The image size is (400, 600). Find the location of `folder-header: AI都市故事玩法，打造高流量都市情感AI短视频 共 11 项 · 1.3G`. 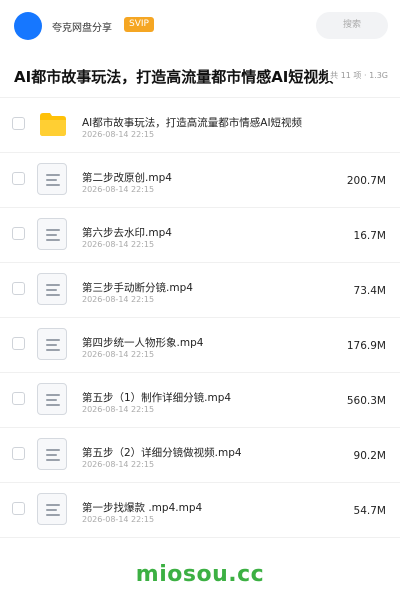

folder-header: AI都市故事玩法，打造高流量都市情感AI短视频 共 11 项 · 1.3G is located at coordinates (200, 74).